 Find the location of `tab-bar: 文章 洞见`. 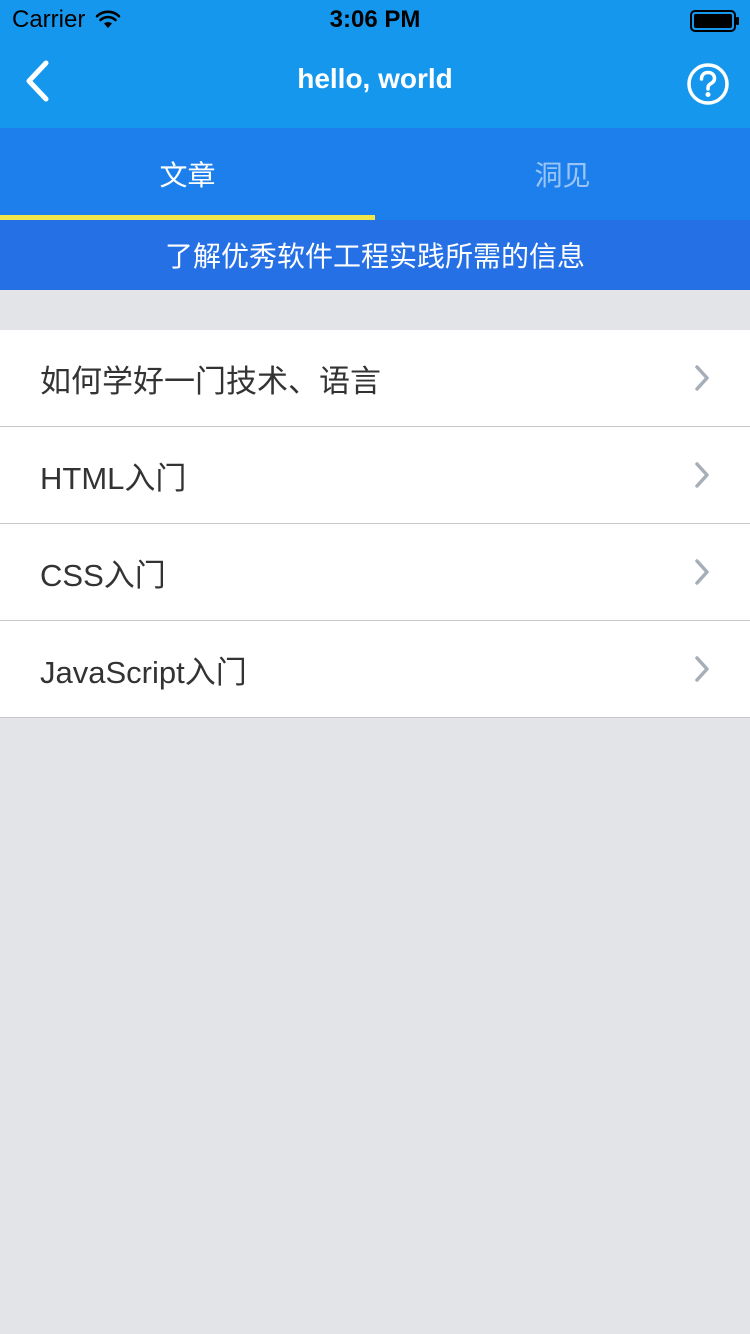

tab-bar: 文章 洞见 is located at coordinates (375, 174).